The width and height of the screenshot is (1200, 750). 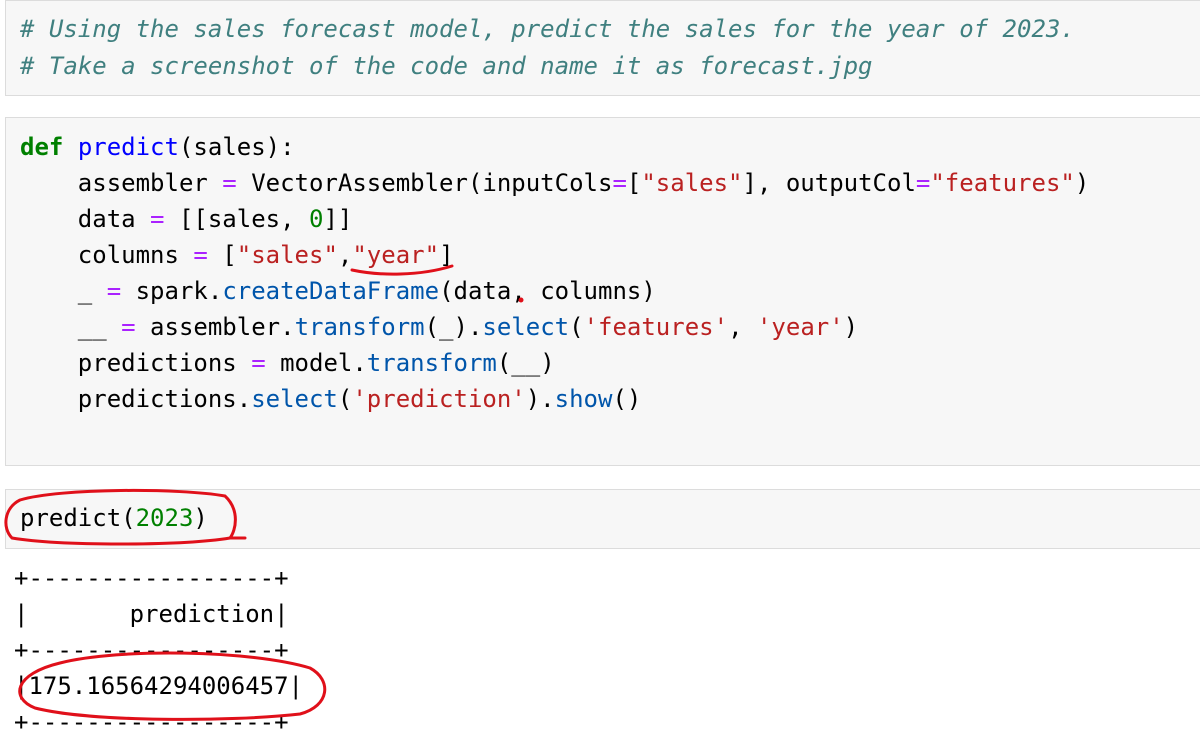 What do you see at coordinates (42, 147) in the screenshot?
I see `def-keyword: def` at bounding box center [42, 147].